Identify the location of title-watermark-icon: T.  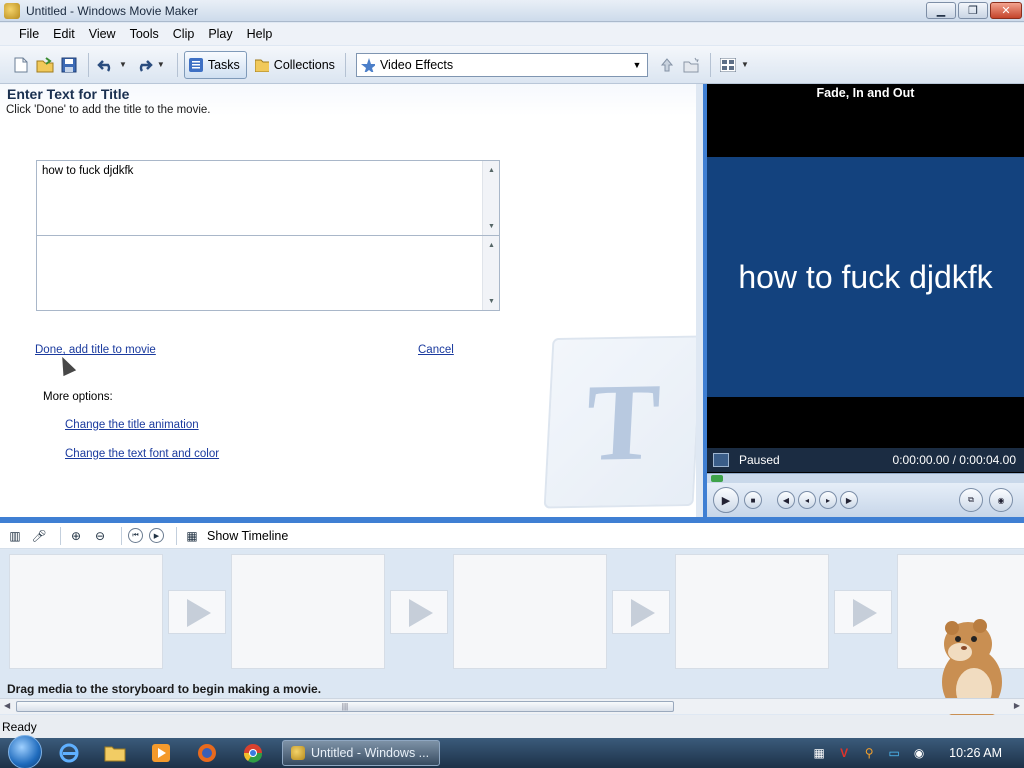
(619, 422).